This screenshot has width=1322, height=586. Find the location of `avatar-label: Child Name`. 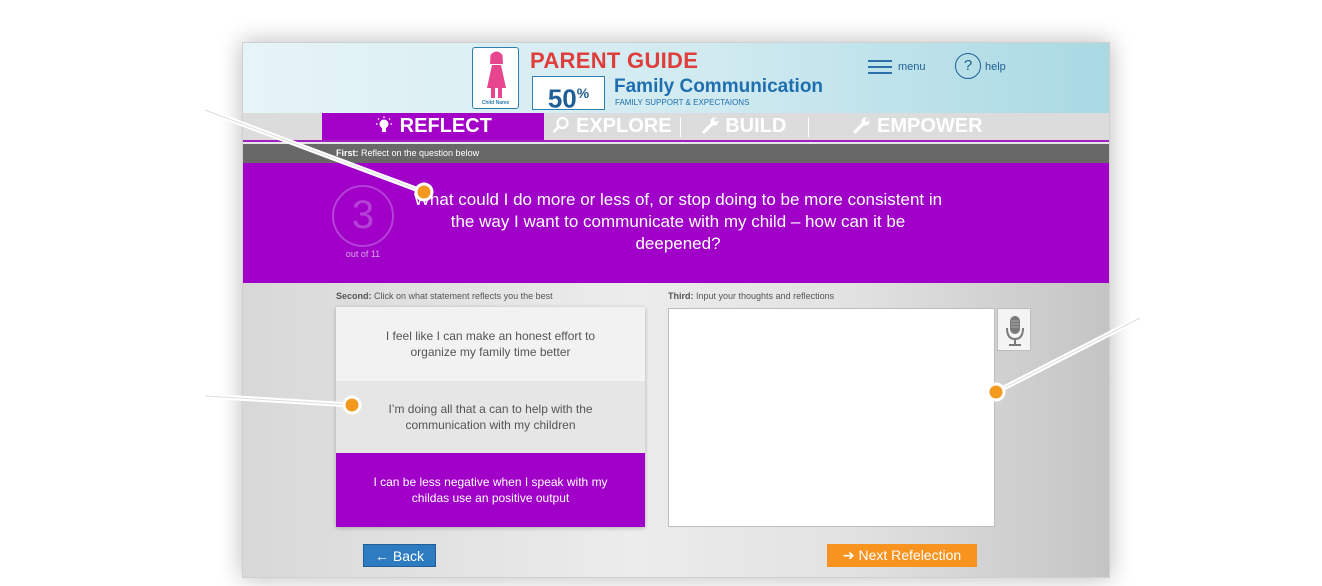

avatar-label: Child Name is located at coordinates (495, 103).